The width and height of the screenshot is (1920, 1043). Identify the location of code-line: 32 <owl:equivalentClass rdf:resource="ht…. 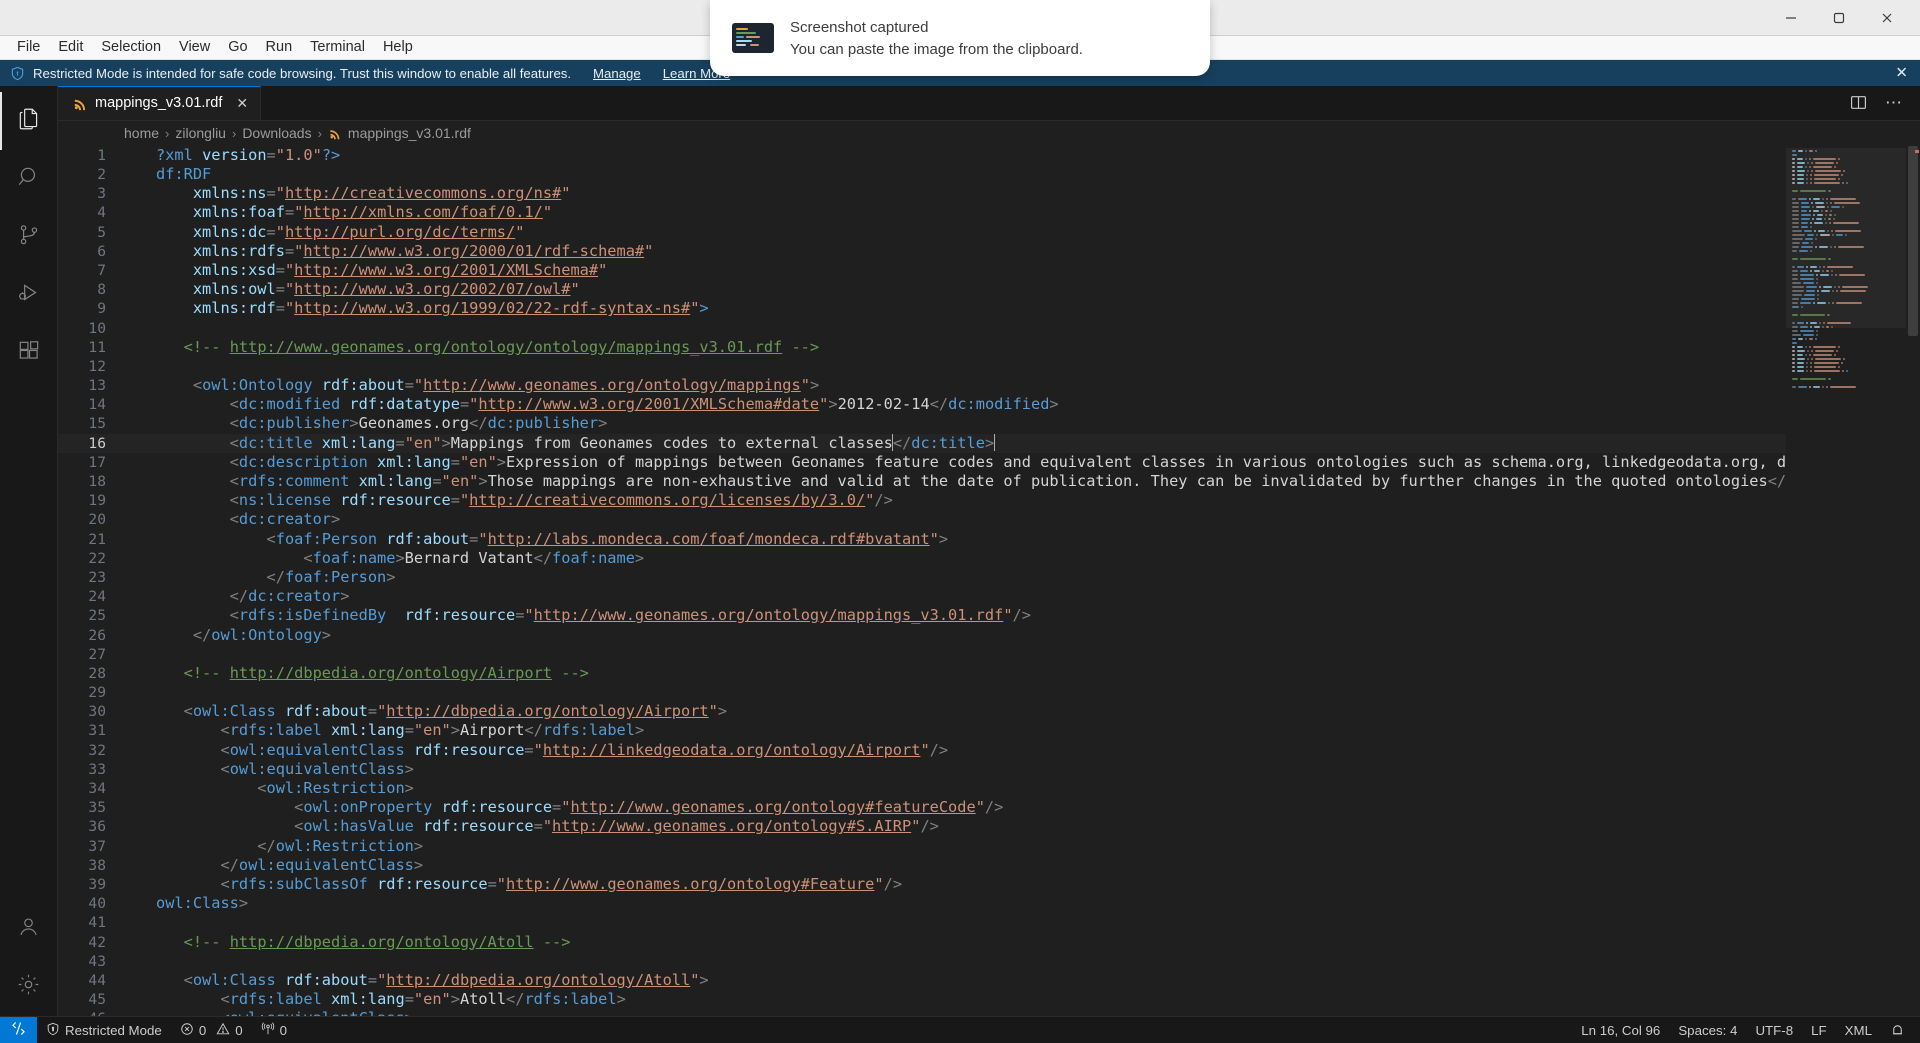
(922, 750).